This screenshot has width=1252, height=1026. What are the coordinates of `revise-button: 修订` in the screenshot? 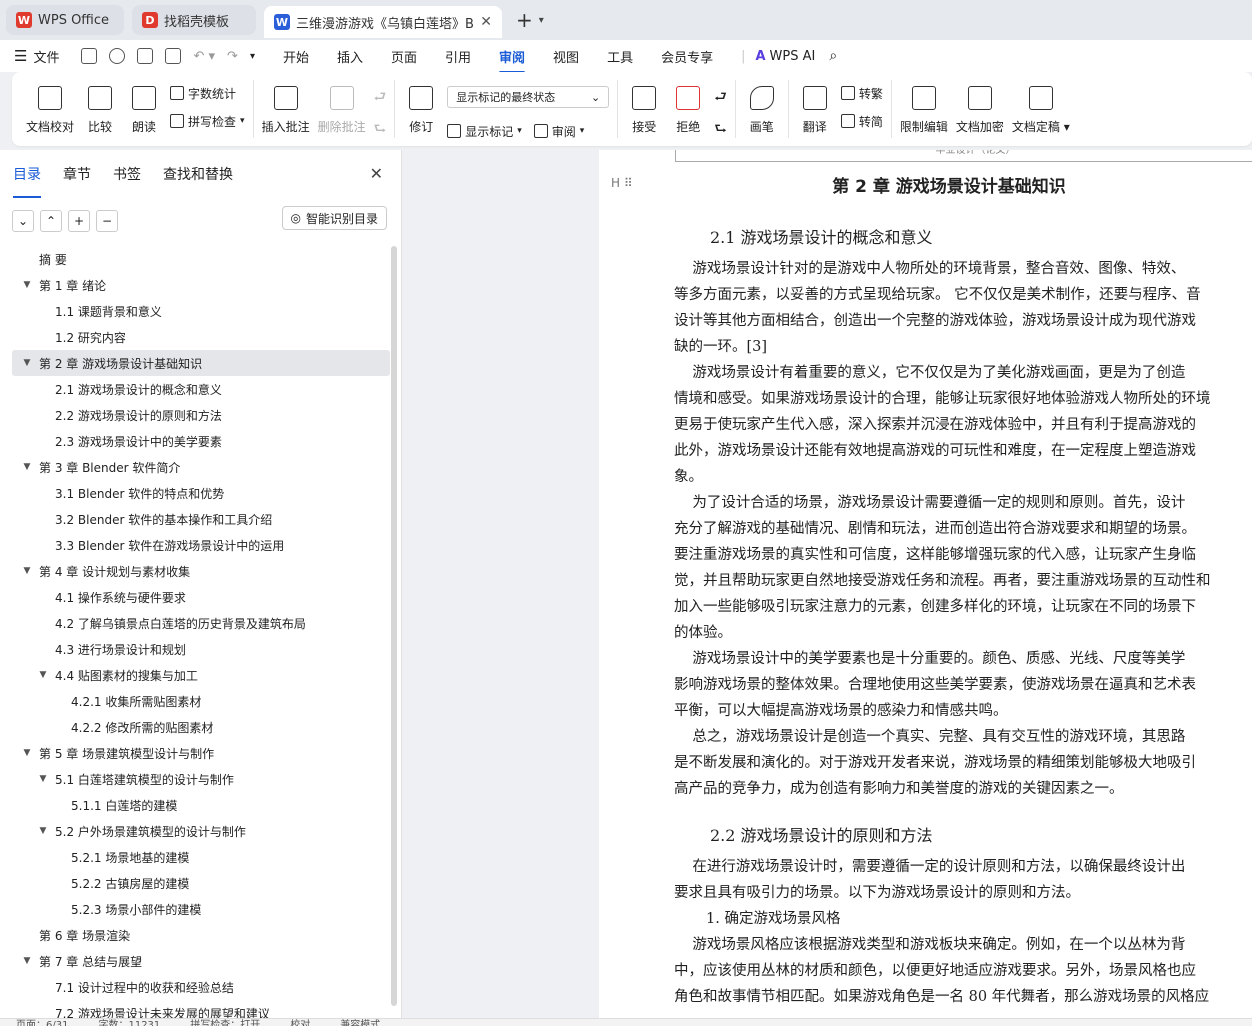 It's located at (421, 107).